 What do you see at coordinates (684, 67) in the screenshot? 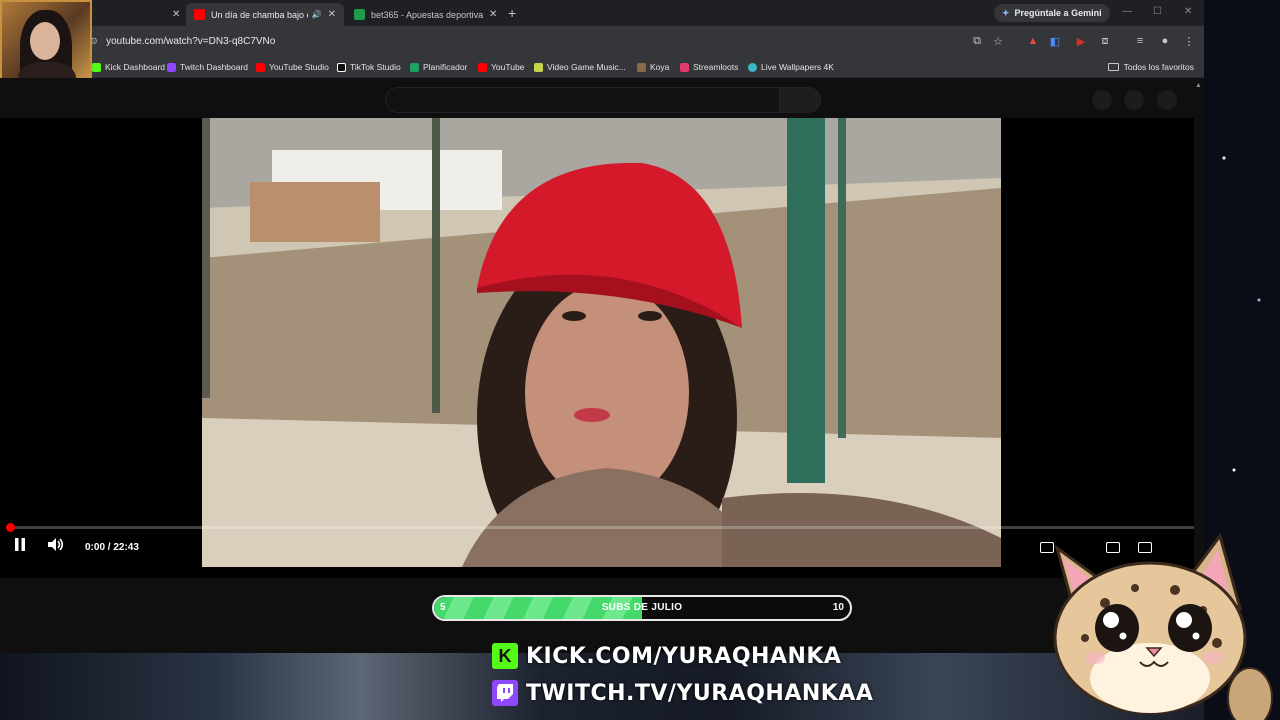
I see `streamloots-favicon-icon` at bounding box center [684, 67].